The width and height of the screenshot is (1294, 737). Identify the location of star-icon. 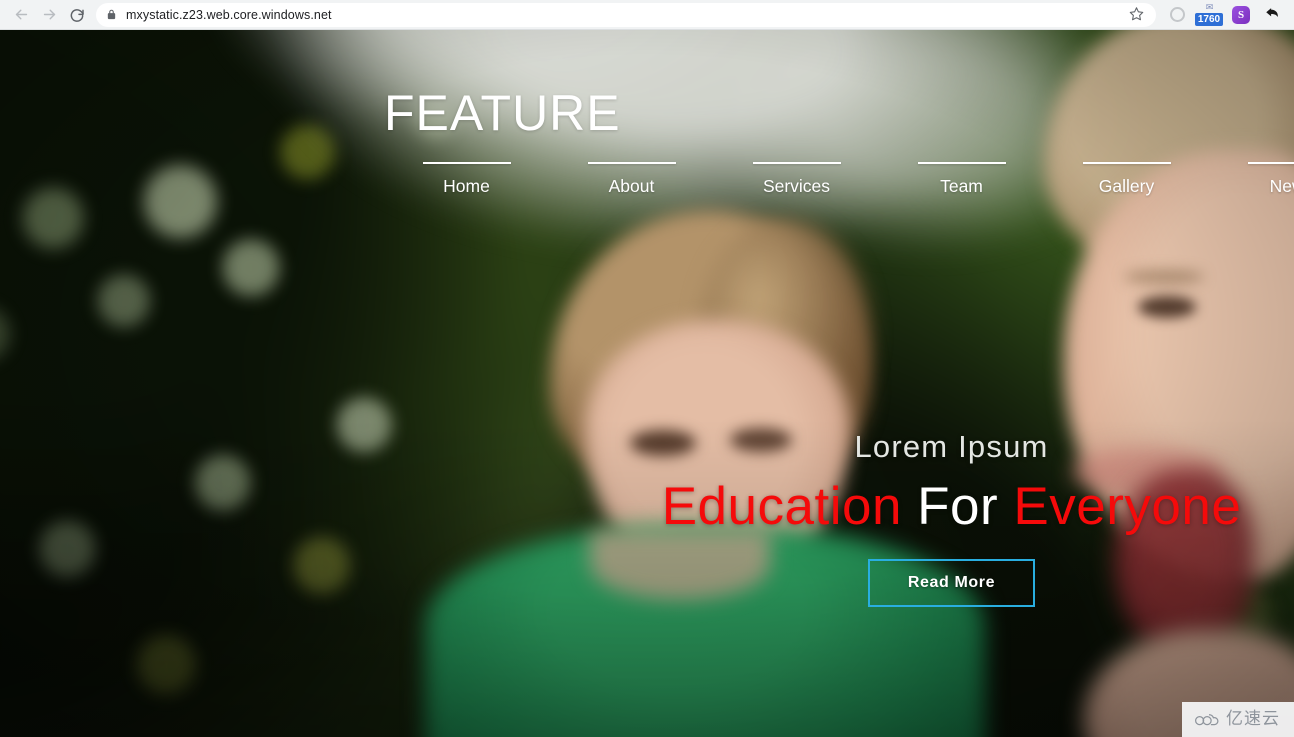
(1137, 15).